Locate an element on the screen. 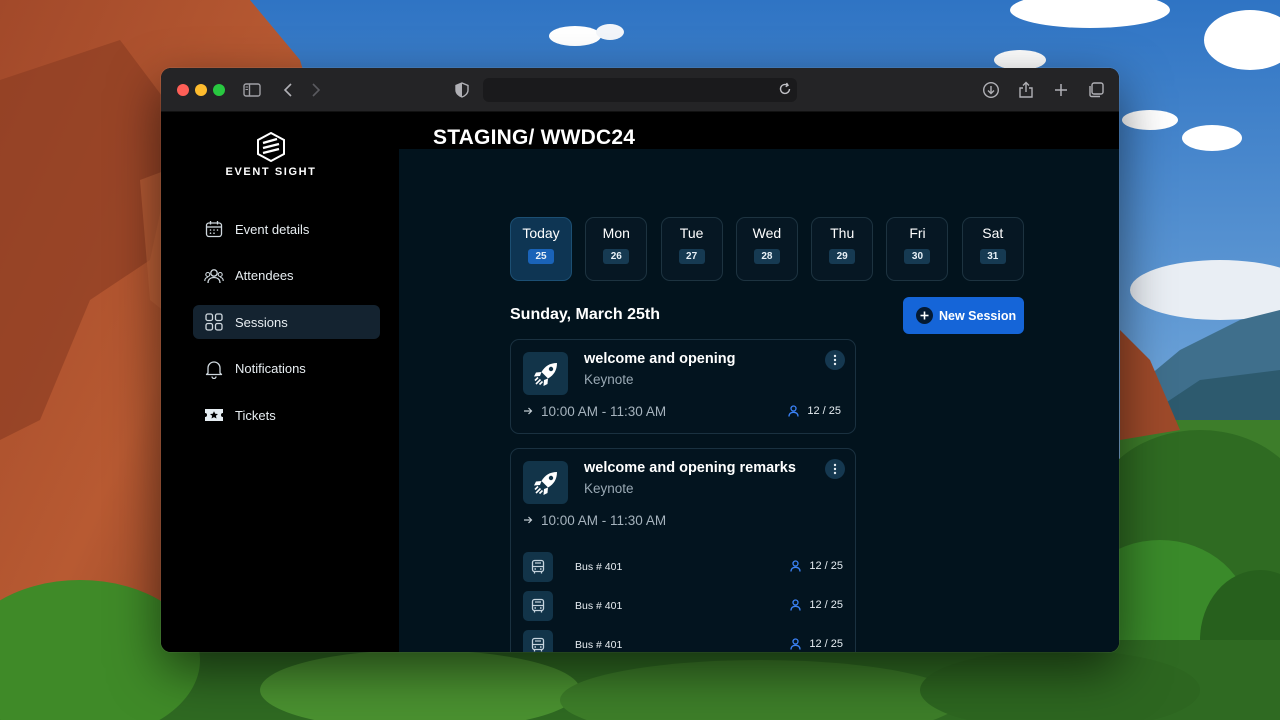  day-name: Fri is located at coordinates (917, 233).